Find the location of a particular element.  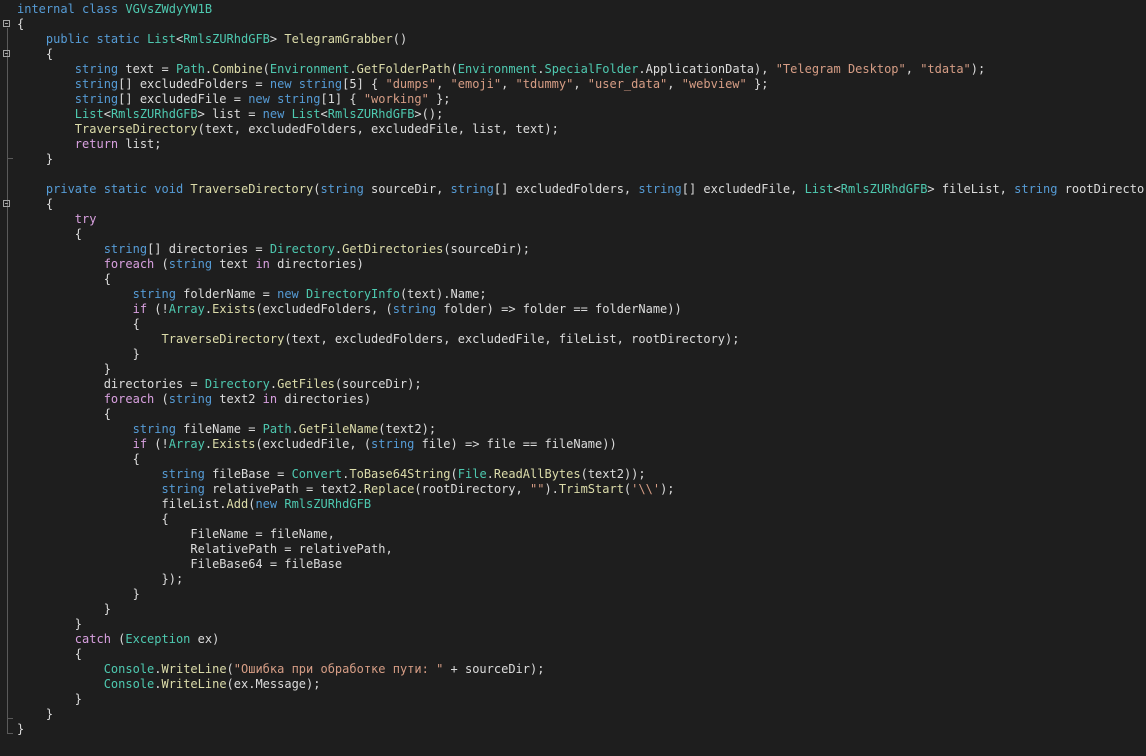

code-token: > is located at coordinates (277, 39).